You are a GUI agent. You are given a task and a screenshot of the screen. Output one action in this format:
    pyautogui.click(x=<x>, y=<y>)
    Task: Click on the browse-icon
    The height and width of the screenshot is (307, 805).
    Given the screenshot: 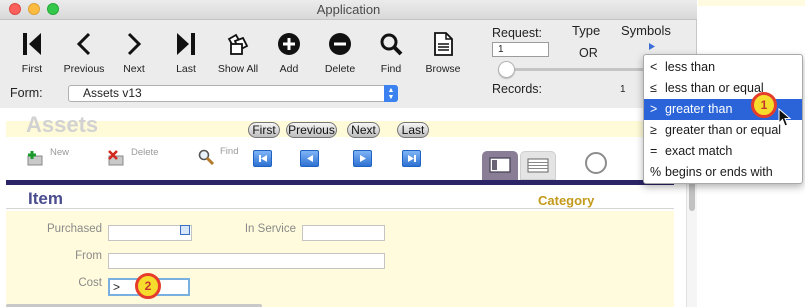 What is the action you would take?
    pyautogui.click(x=443, y=44)
    